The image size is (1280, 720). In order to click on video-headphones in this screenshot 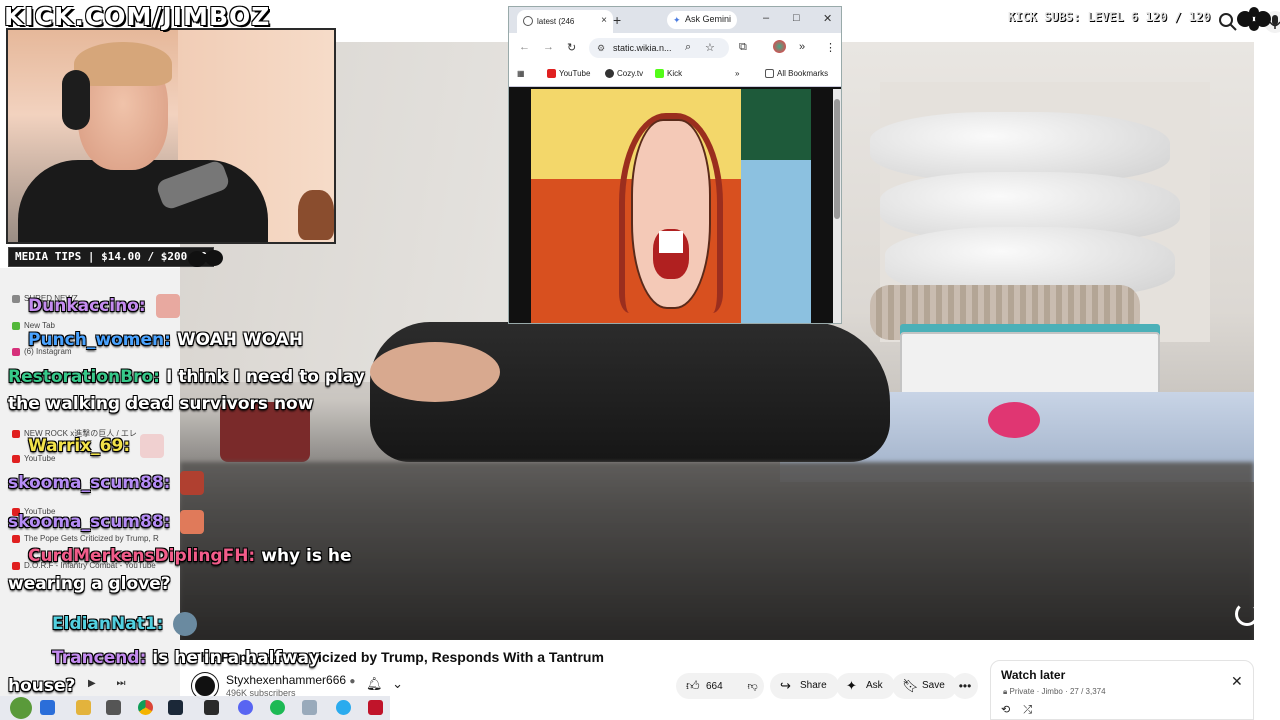, I will do `click(1014, 420)`.